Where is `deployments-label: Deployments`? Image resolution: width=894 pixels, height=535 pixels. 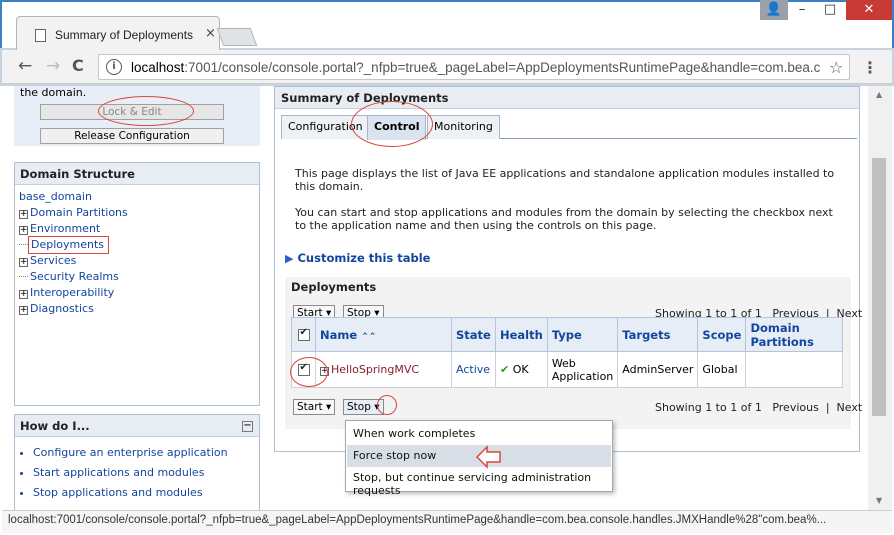 deployments-label: Deployments is located at coordinates (334, 287).